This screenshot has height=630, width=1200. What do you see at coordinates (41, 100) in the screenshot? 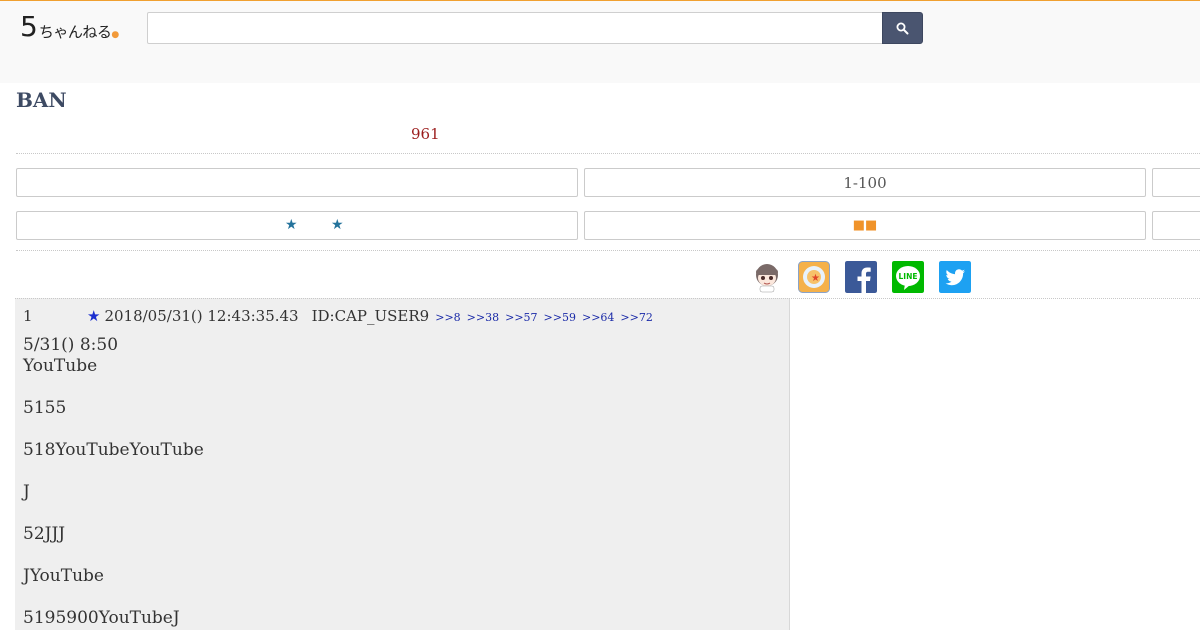
I see `thread-title: BAN` at bounding box center [41, 100].